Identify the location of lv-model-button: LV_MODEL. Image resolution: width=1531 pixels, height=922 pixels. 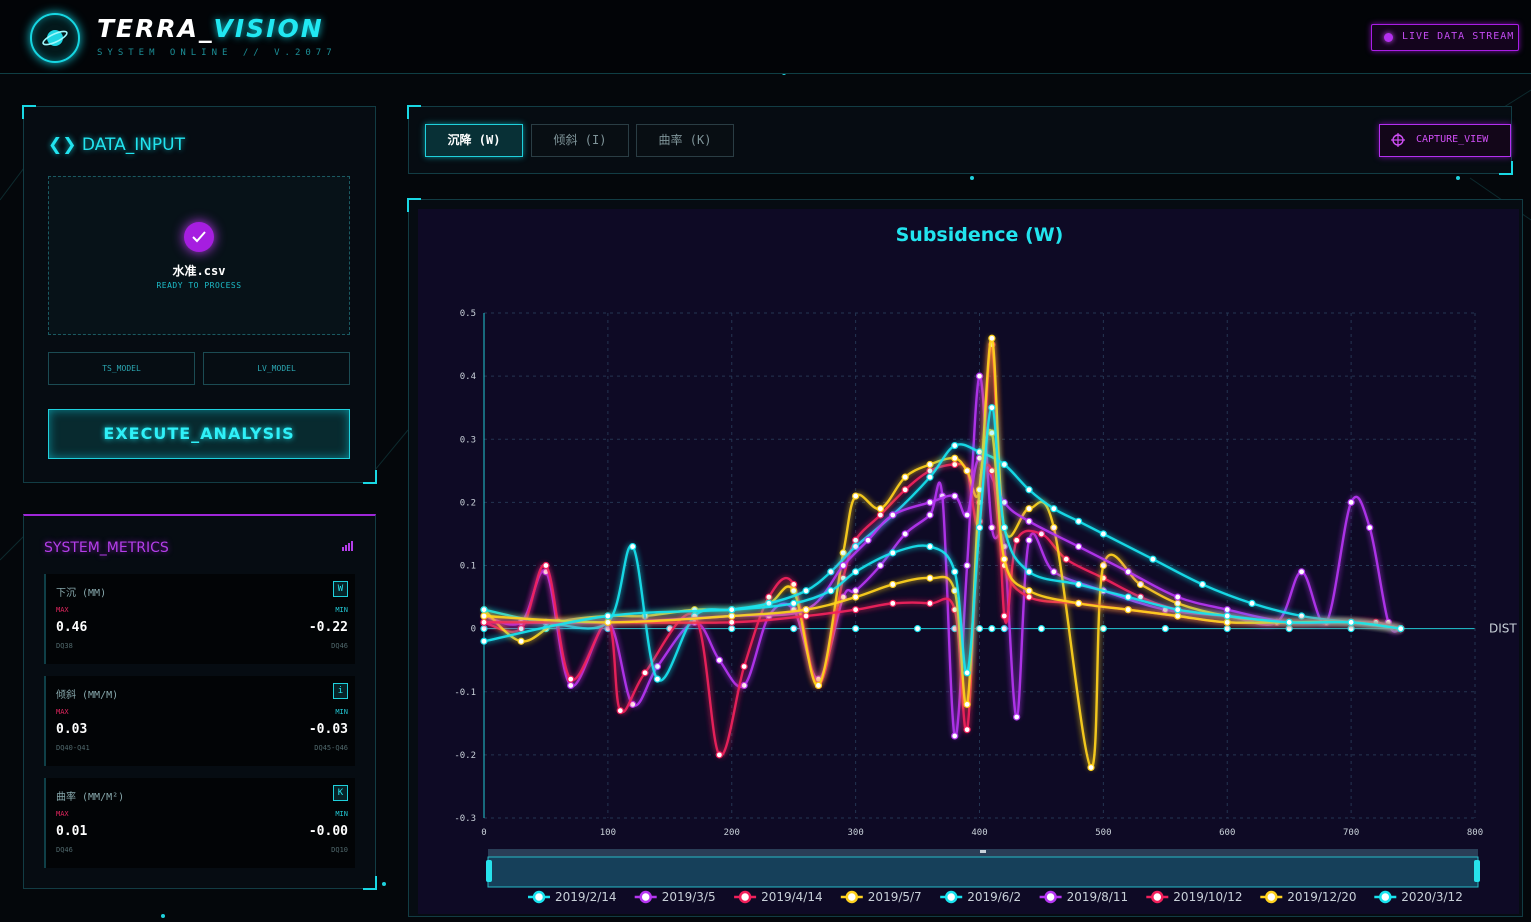
(276, 368).